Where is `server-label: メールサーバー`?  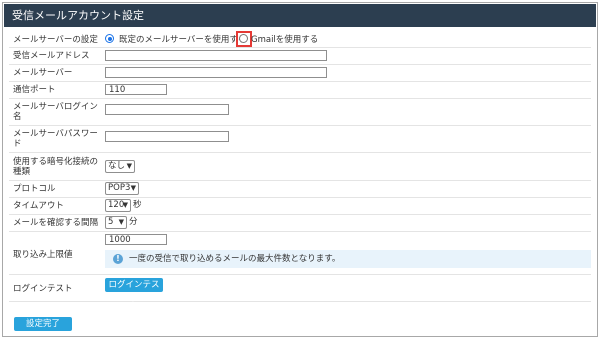 server-label: メールサーバー is located at coordinates (43, 73).